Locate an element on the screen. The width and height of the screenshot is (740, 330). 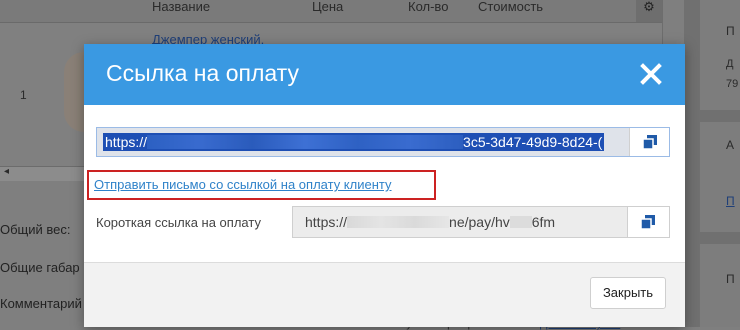
short-link-start: https:// is located at coordinates (326, 222).